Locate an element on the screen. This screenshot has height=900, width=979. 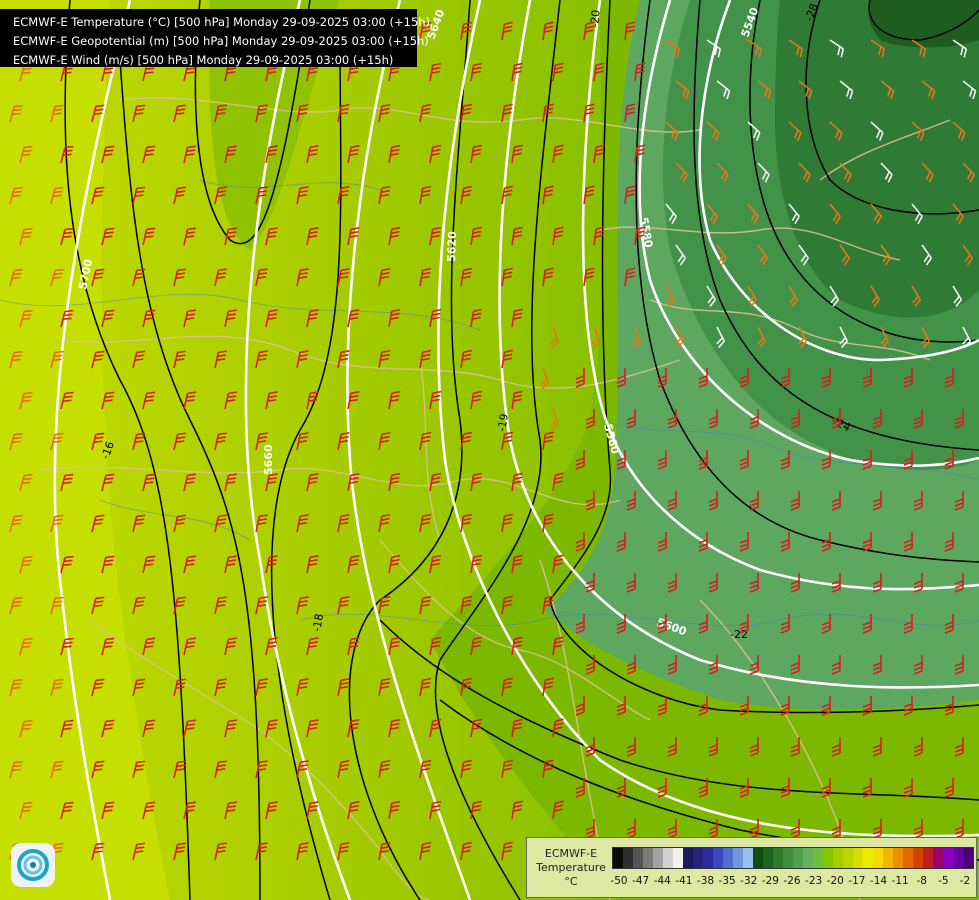
isoheight-label: 5660 is located at coordinates (268, 459).